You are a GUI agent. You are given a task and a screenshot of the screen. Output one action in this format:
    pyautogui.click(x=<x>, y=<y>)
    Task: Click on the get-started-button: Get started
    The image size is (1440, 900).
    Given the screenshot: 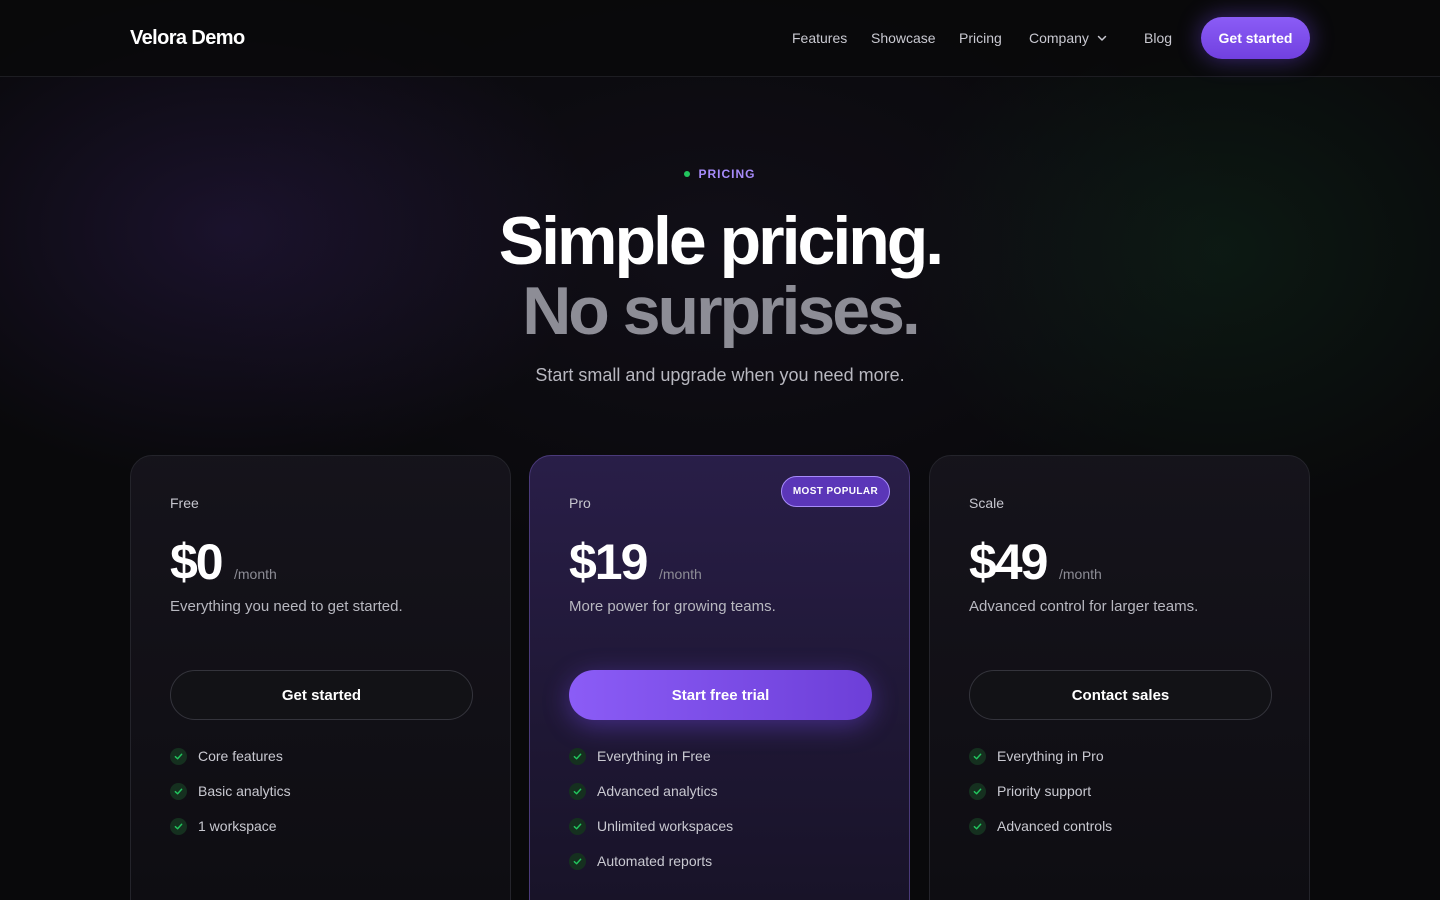 What is the action you would take?
    pyautogui.click(x=321, y=695)
    